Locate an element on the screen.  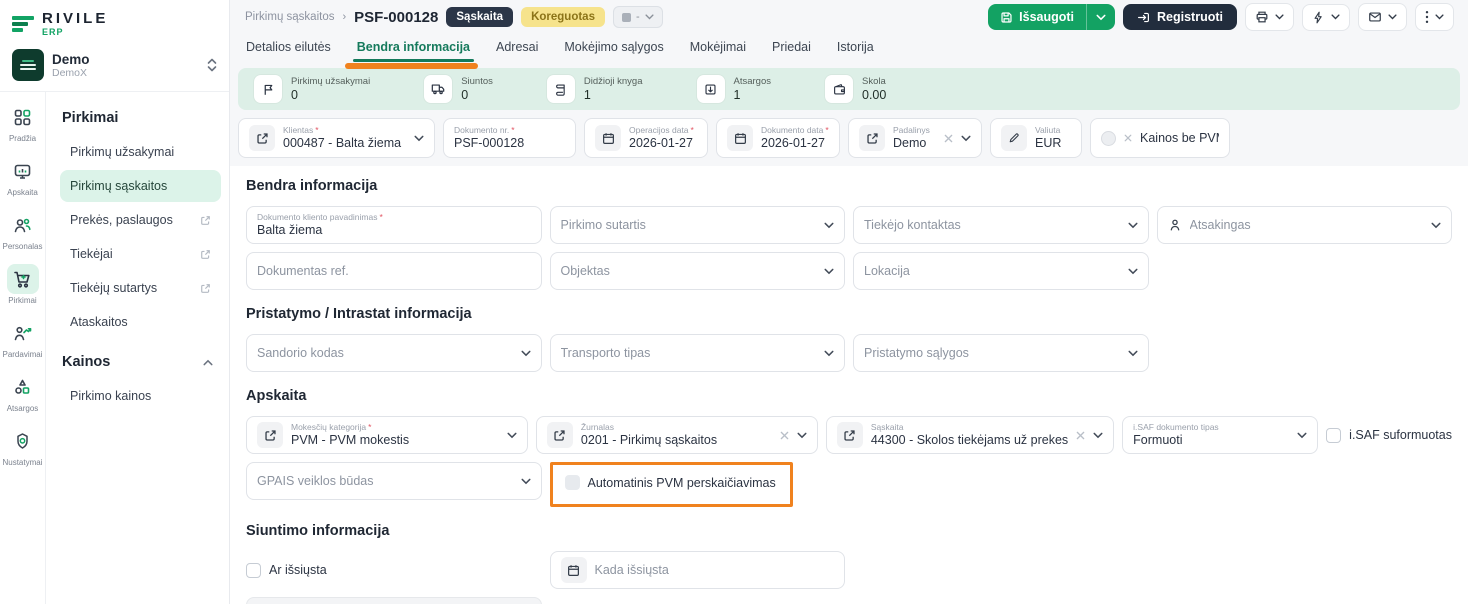
ledger-icon is located at coordinates (560, 89).